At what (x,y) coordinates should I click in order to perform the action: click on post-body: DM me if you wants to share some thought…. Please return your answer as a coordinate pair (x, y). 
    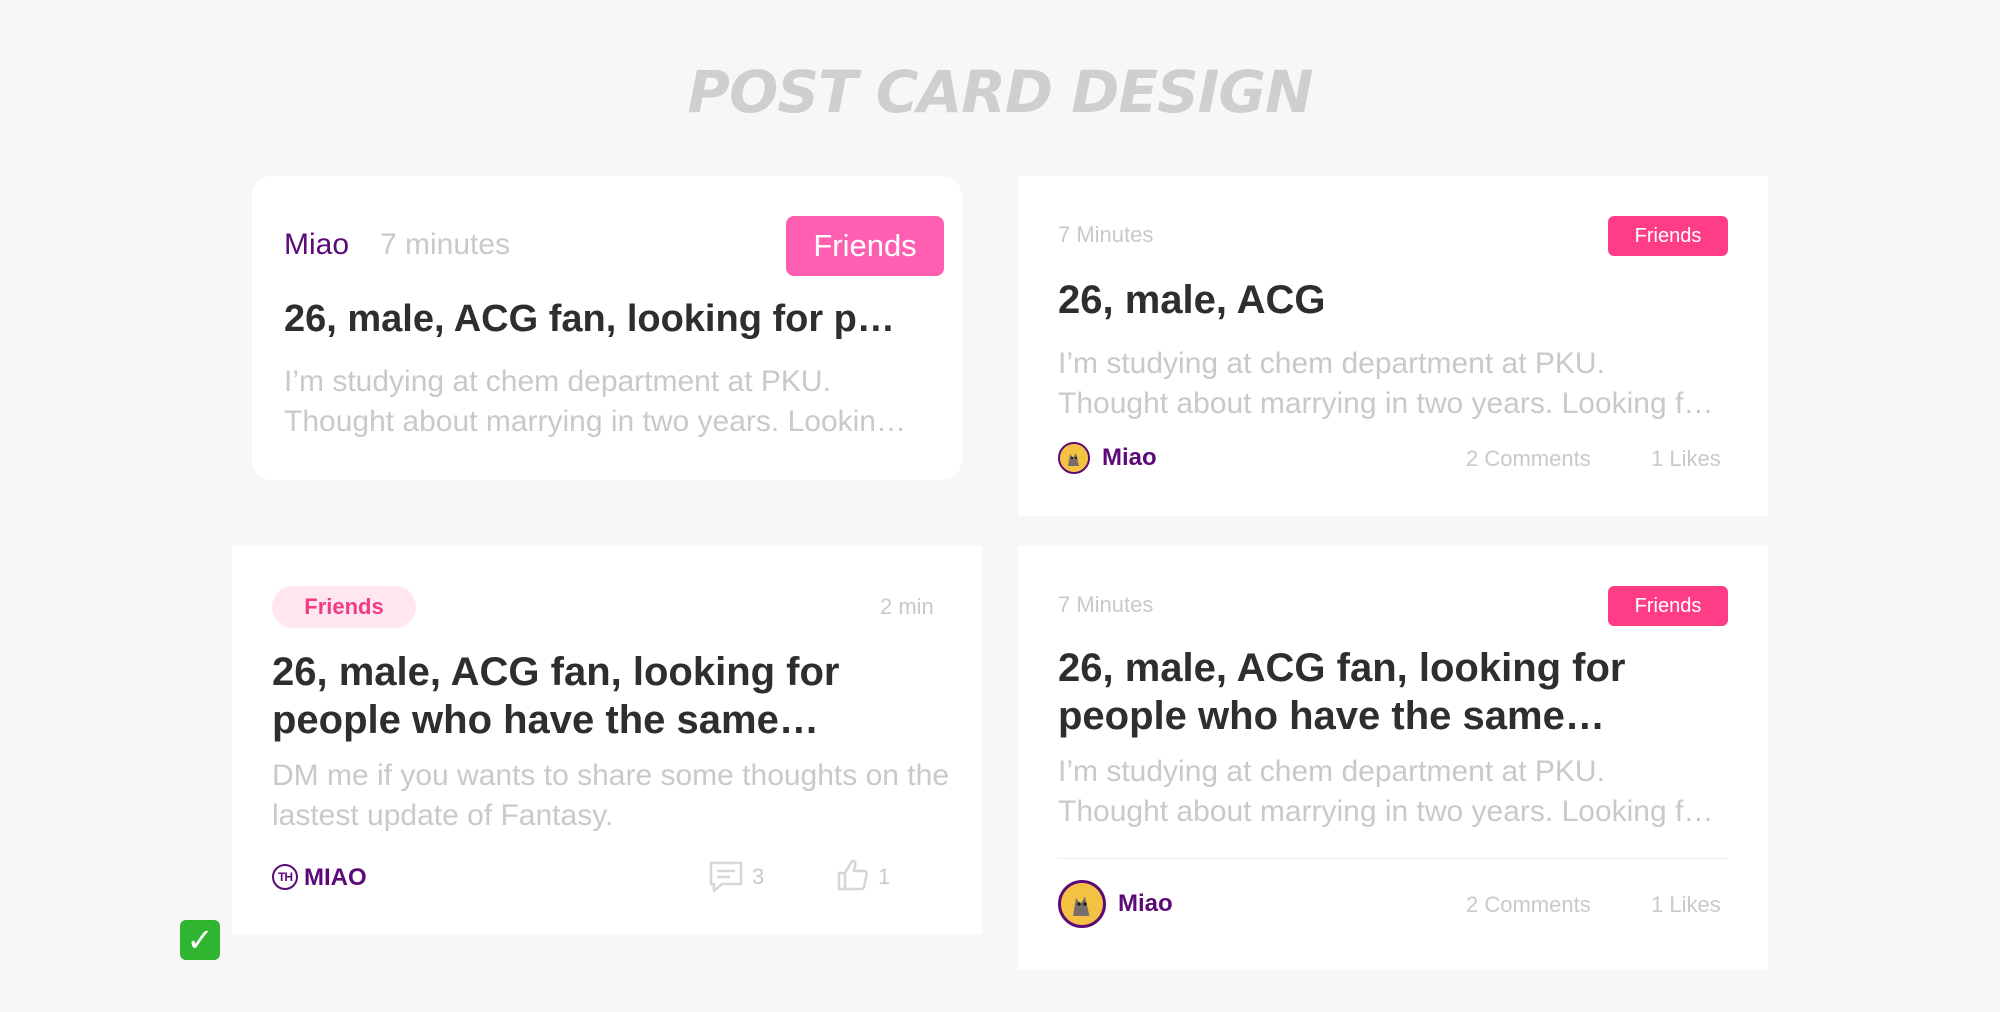
    Looking at the image, I should click on (611, 795).